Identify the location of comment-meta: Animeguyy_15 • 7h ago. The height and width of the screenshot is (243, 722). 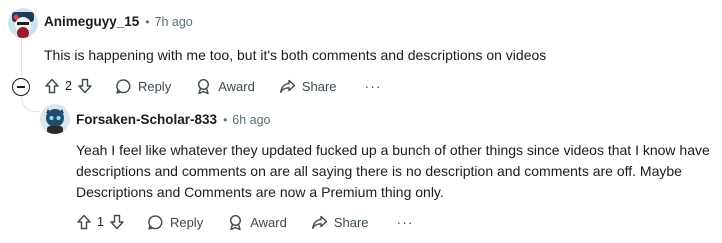
(118, 21).